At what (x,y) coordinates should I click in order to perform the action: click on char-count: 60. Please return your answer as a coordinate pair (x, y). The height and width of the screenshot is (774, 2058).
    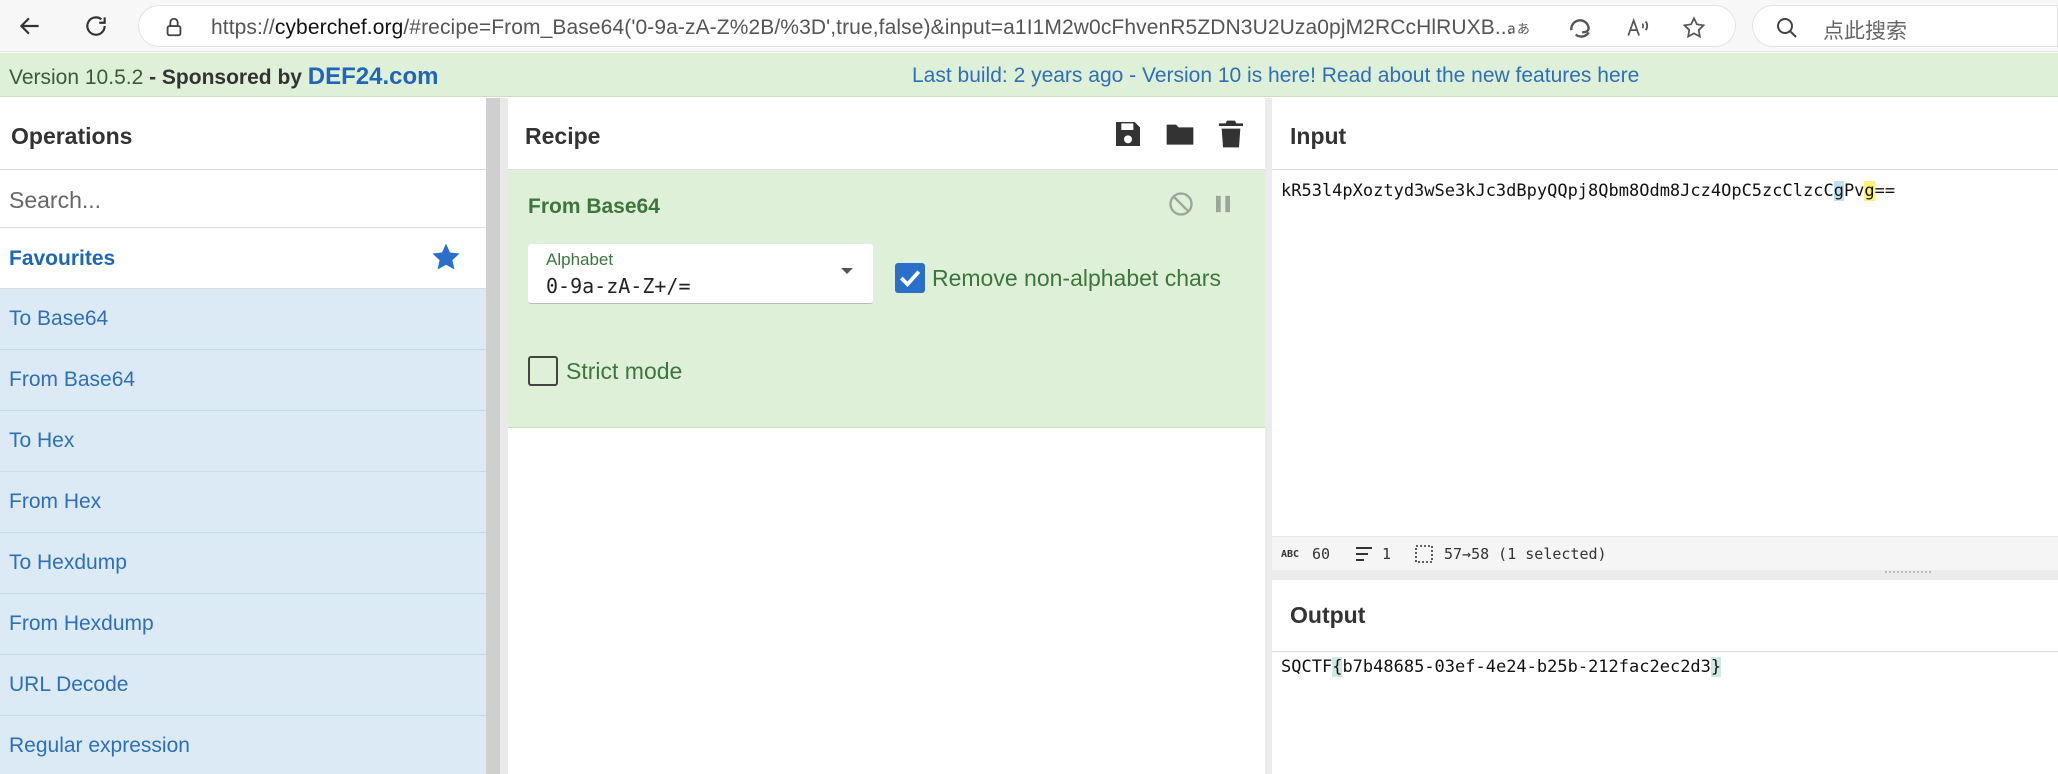
    Looking at the image, I should click on (1321, 554).